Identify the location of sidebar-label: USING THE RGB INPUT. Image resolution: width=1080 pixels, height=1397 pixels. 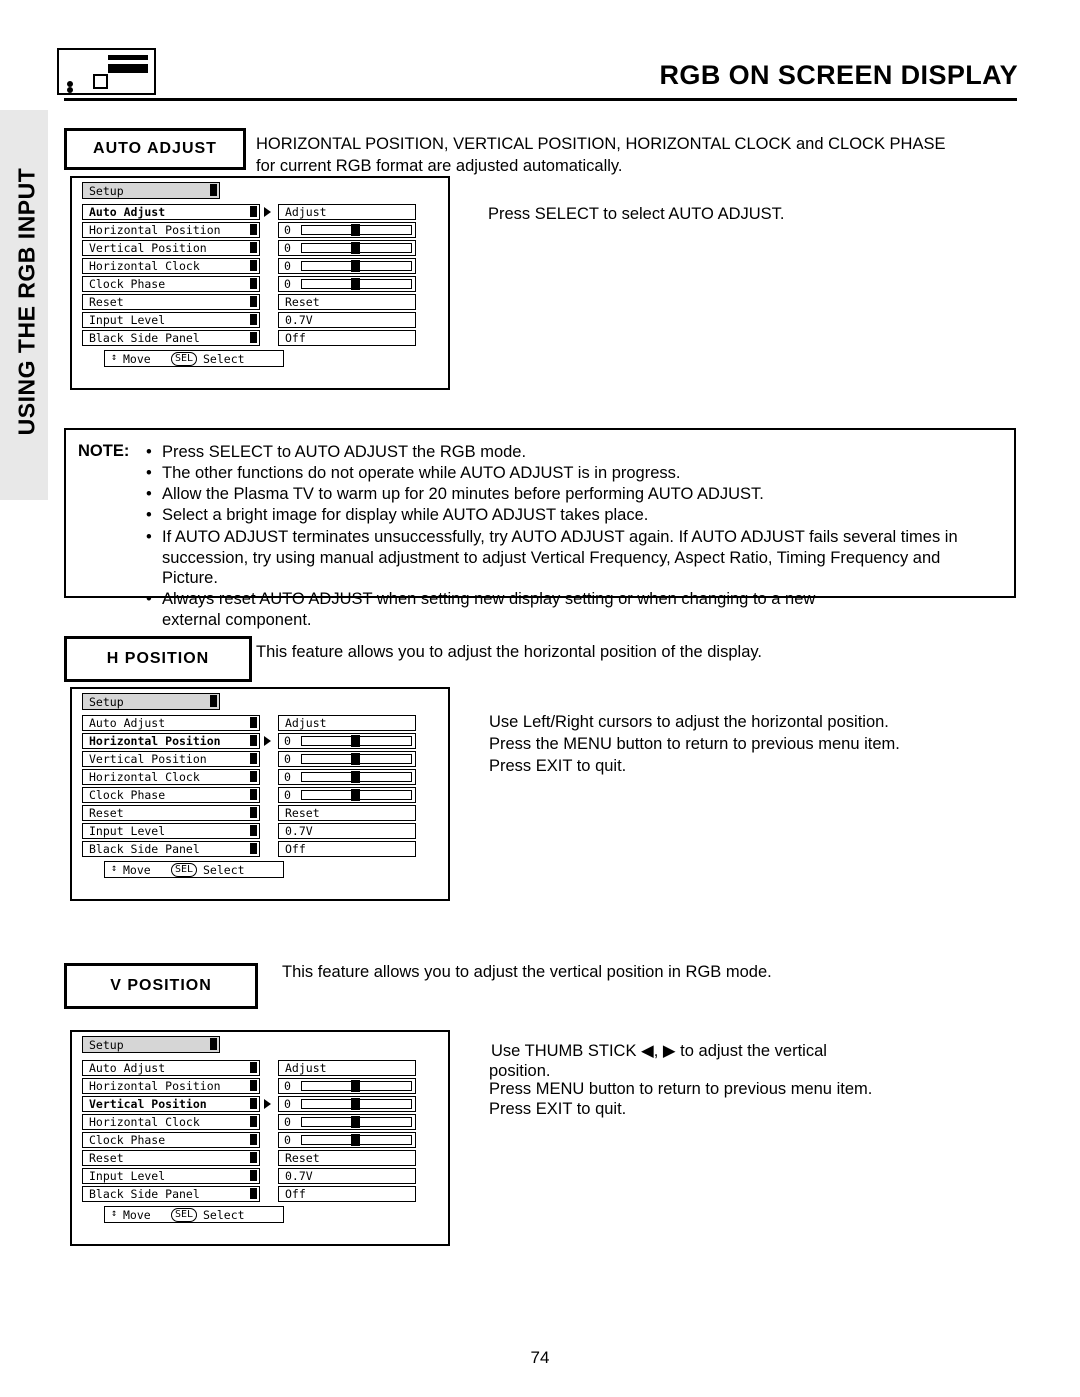
(26, 301).